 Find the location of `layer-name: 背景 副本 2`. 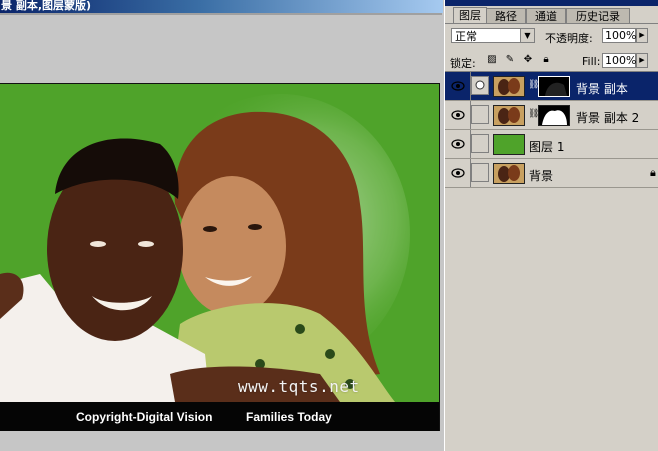

layer-name: 背景 副本 2 is located at coordinates (608, 118).